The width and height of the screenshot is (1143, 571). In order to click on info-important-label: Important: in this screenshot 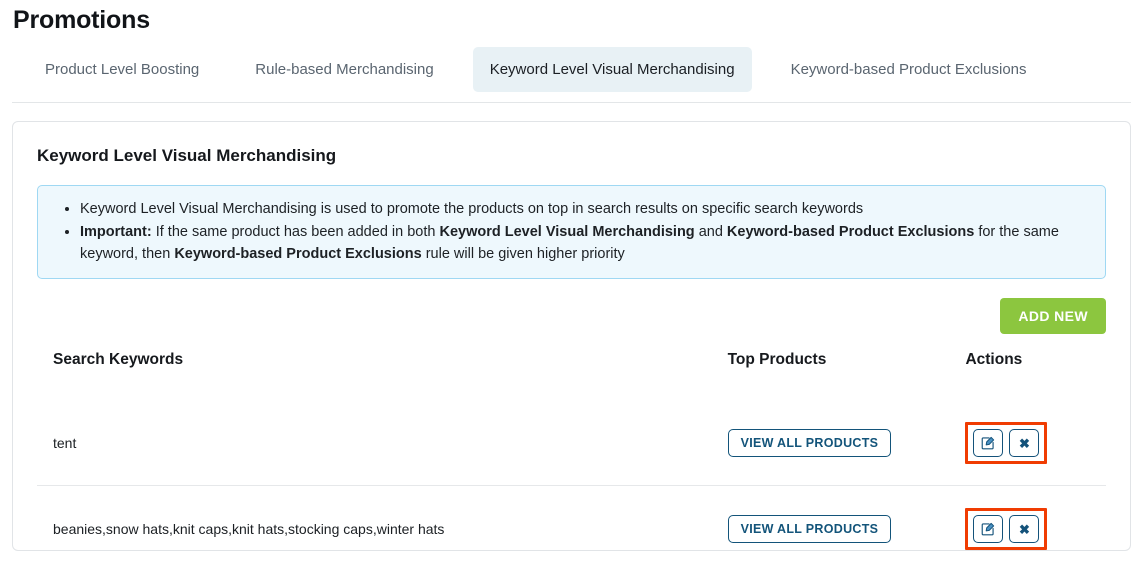, I will do `click(116, 232)`.